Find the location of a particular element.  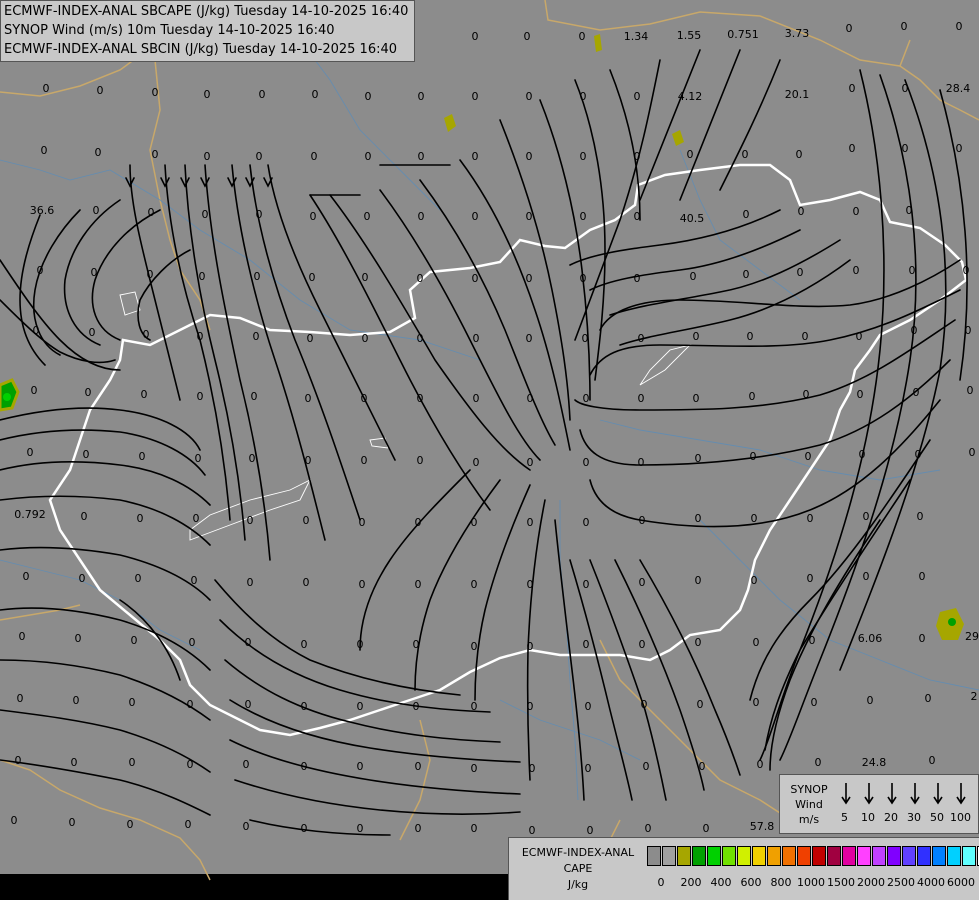

cape-tick-label: 1500 is located at coordinates (841, 882).